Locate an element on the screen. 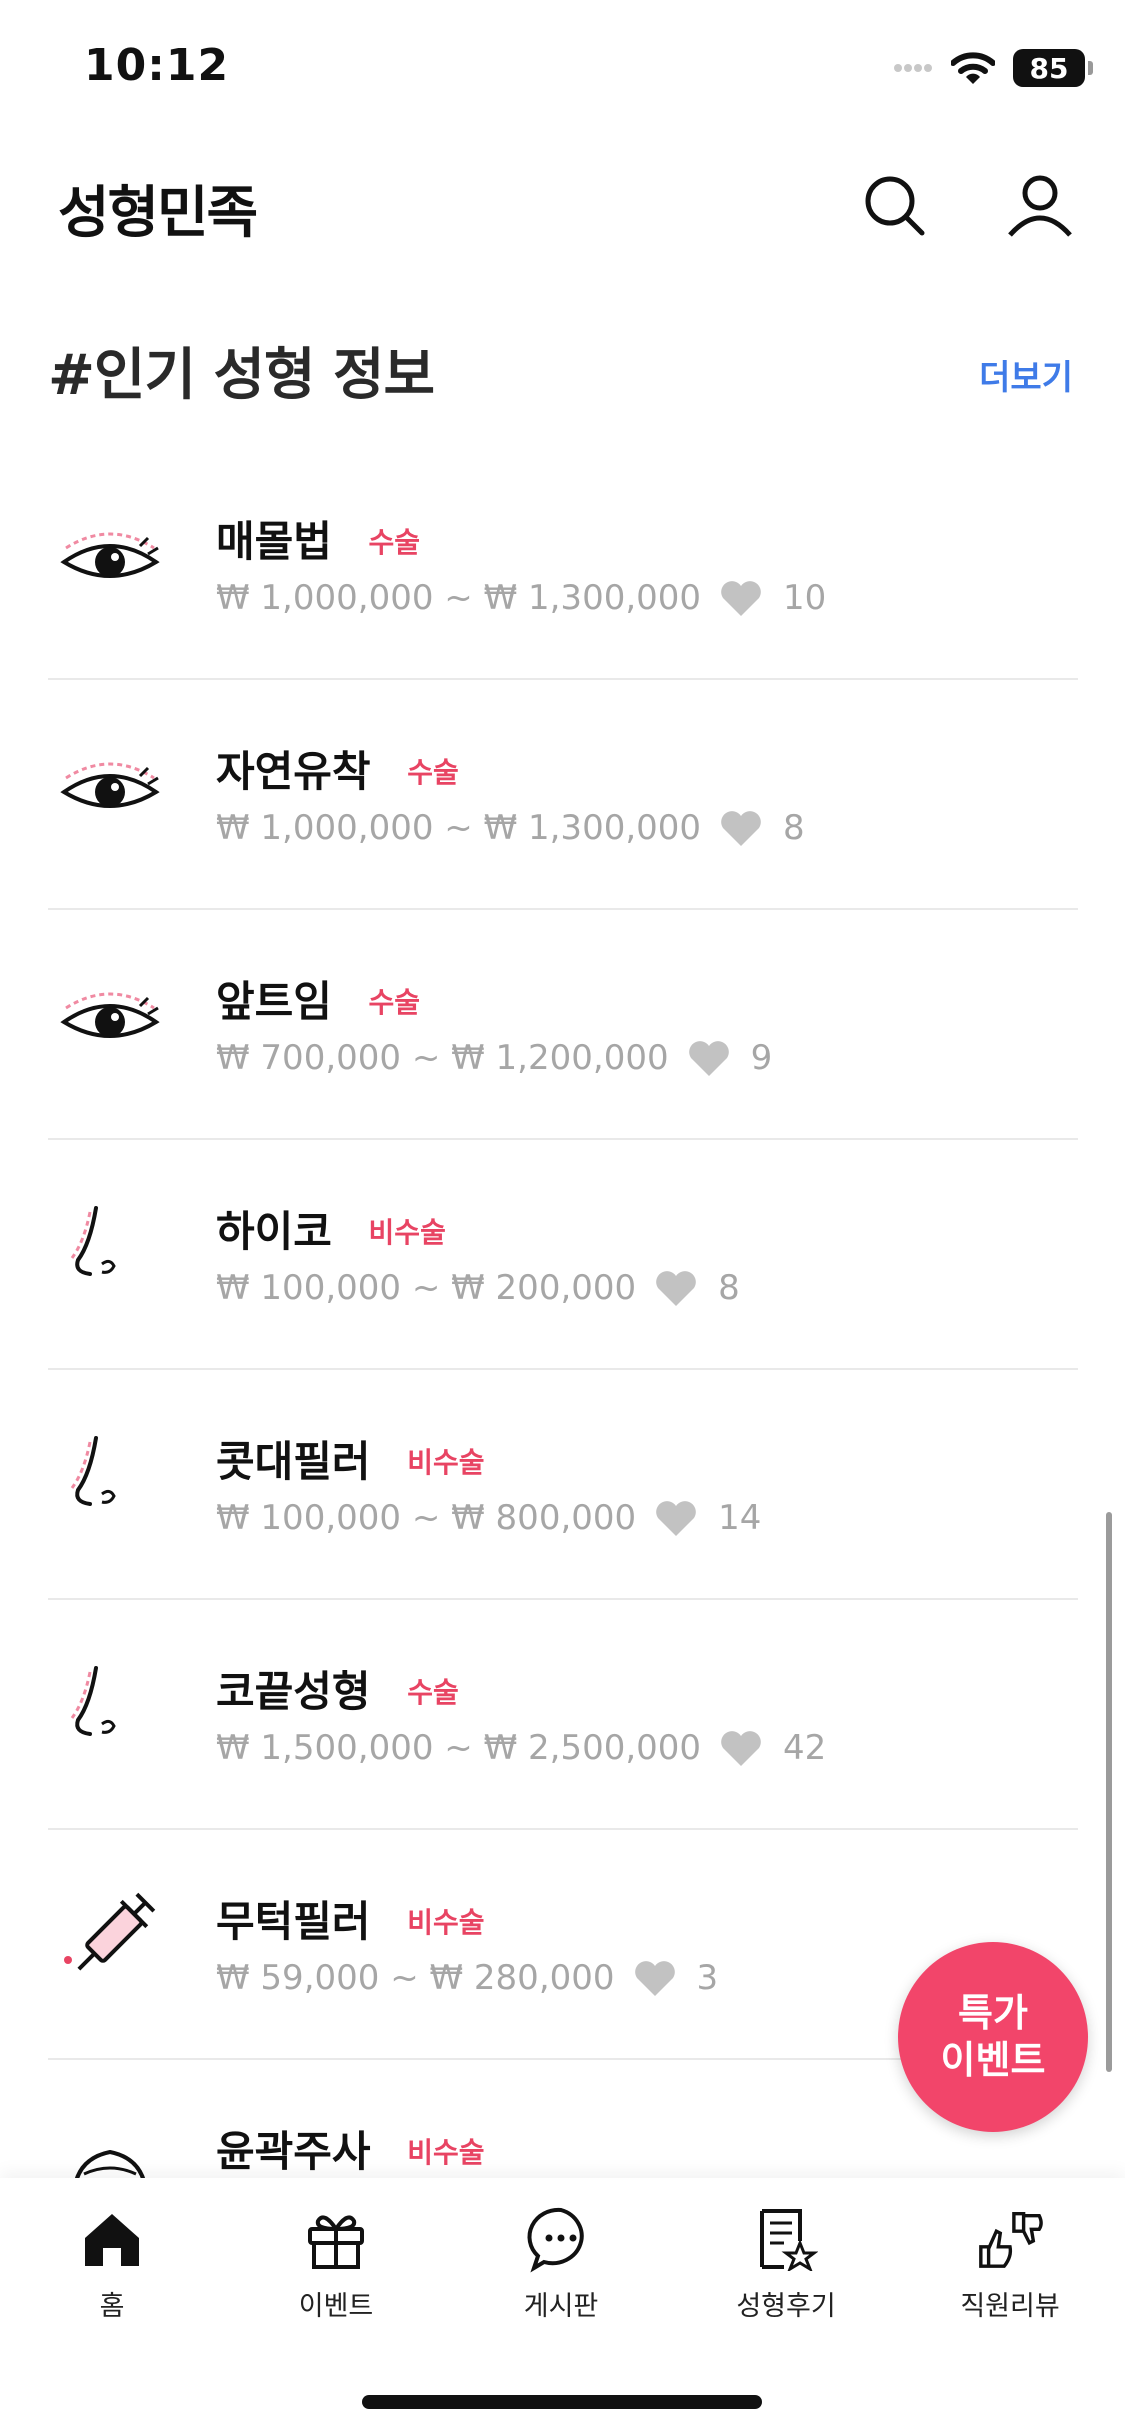  item-title: 하이코 비수술 is located at coordinates (331, 1228).